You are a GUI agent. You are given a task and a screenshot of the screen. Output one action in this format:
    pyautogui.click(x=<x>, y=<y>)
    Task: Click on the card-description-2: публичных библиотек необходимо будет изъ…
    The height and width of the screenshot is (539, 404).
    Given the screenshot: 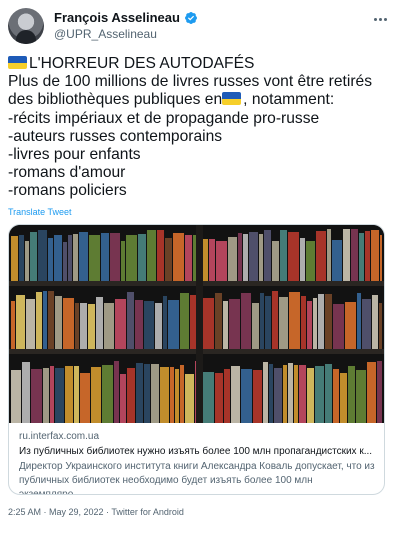 What is the action you would take?
    pyautogui.click(x=166, y=485)
    